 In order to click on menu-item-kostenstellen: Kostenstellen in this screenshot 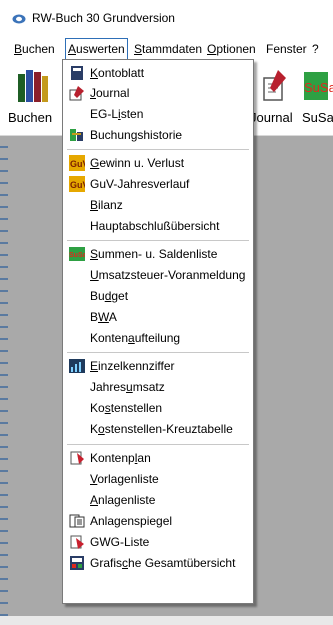, I will do `click(158, 408)`.